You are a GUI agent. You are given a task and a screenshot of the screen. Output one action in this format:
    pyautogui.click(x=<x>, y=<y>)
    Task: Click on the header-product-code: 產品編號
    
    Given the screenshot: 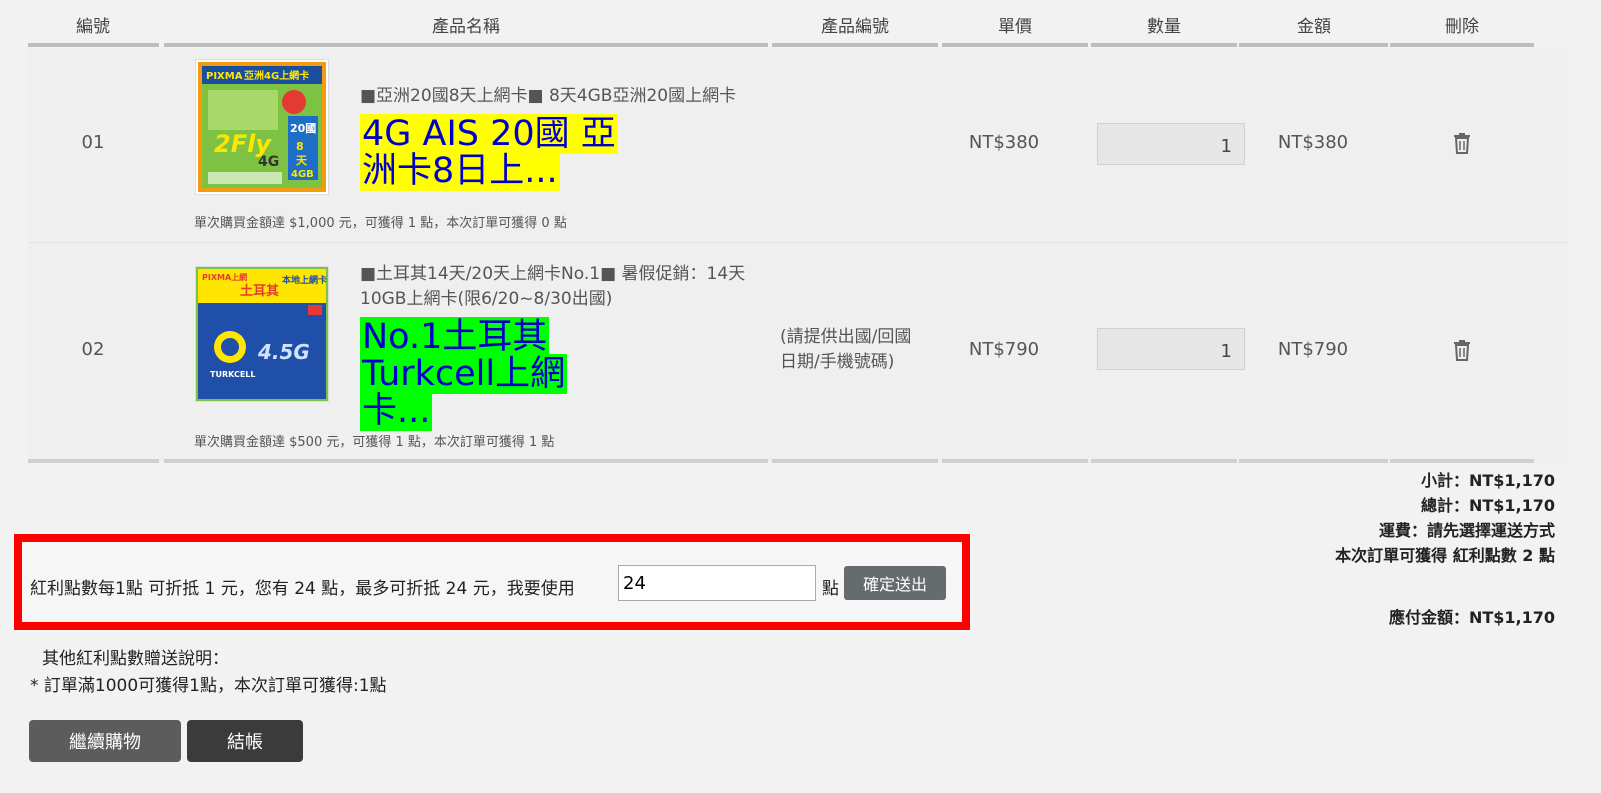 What is the action you would take?
    pyautogui.click(x=855, y=26)
    